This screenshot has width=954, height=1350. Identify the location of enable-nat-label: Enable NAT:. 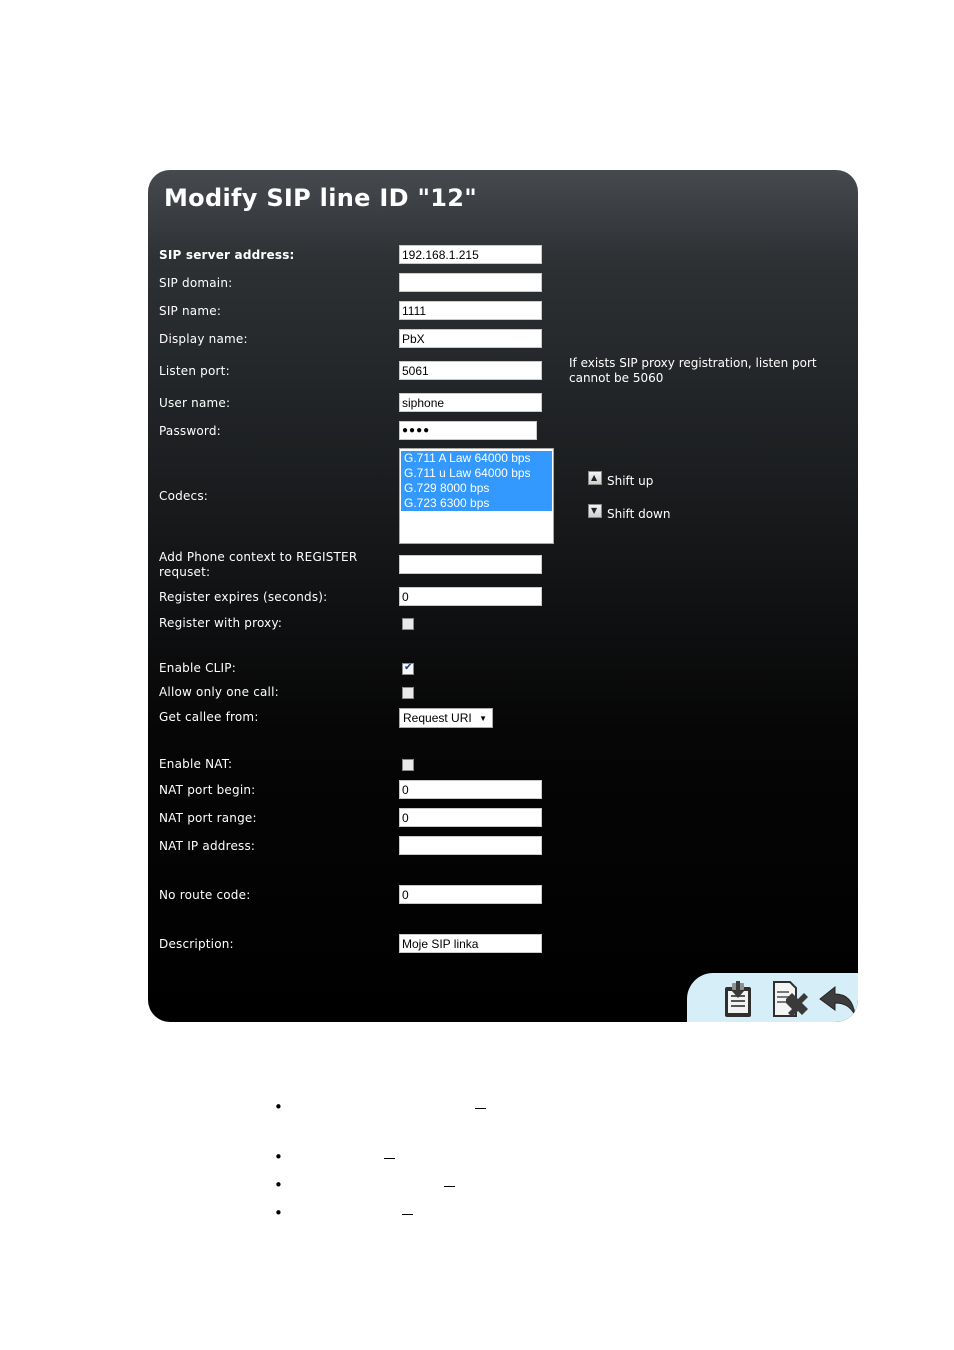
(196, 764).